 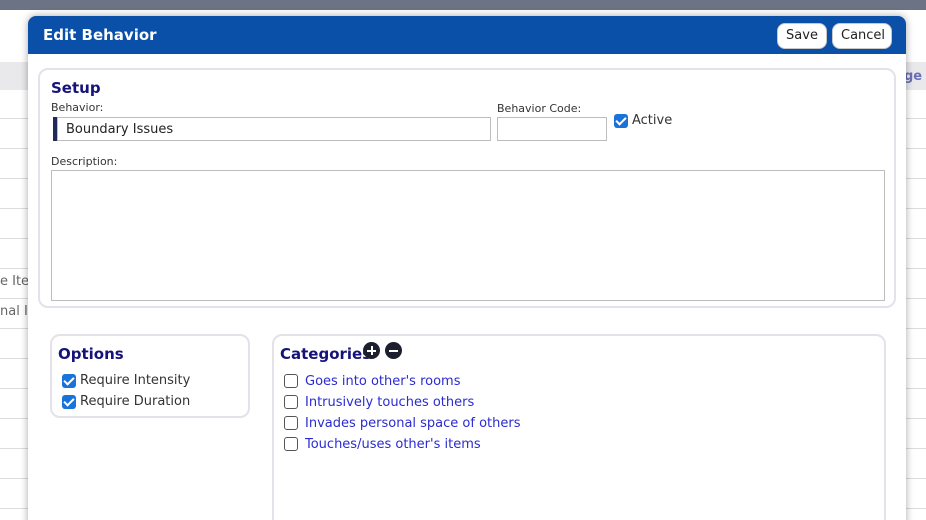 I want to click on plus-circle-icon, so click(x=371, y=350).